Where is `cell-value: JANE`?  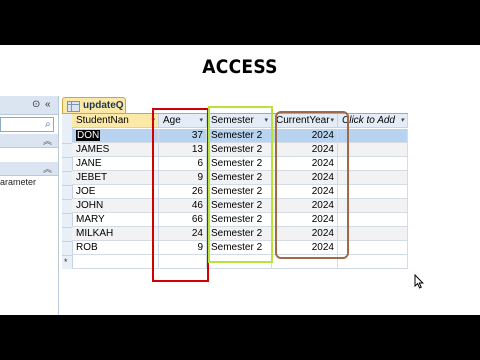
cell-value: JANE is located at coordinates (89, 163).